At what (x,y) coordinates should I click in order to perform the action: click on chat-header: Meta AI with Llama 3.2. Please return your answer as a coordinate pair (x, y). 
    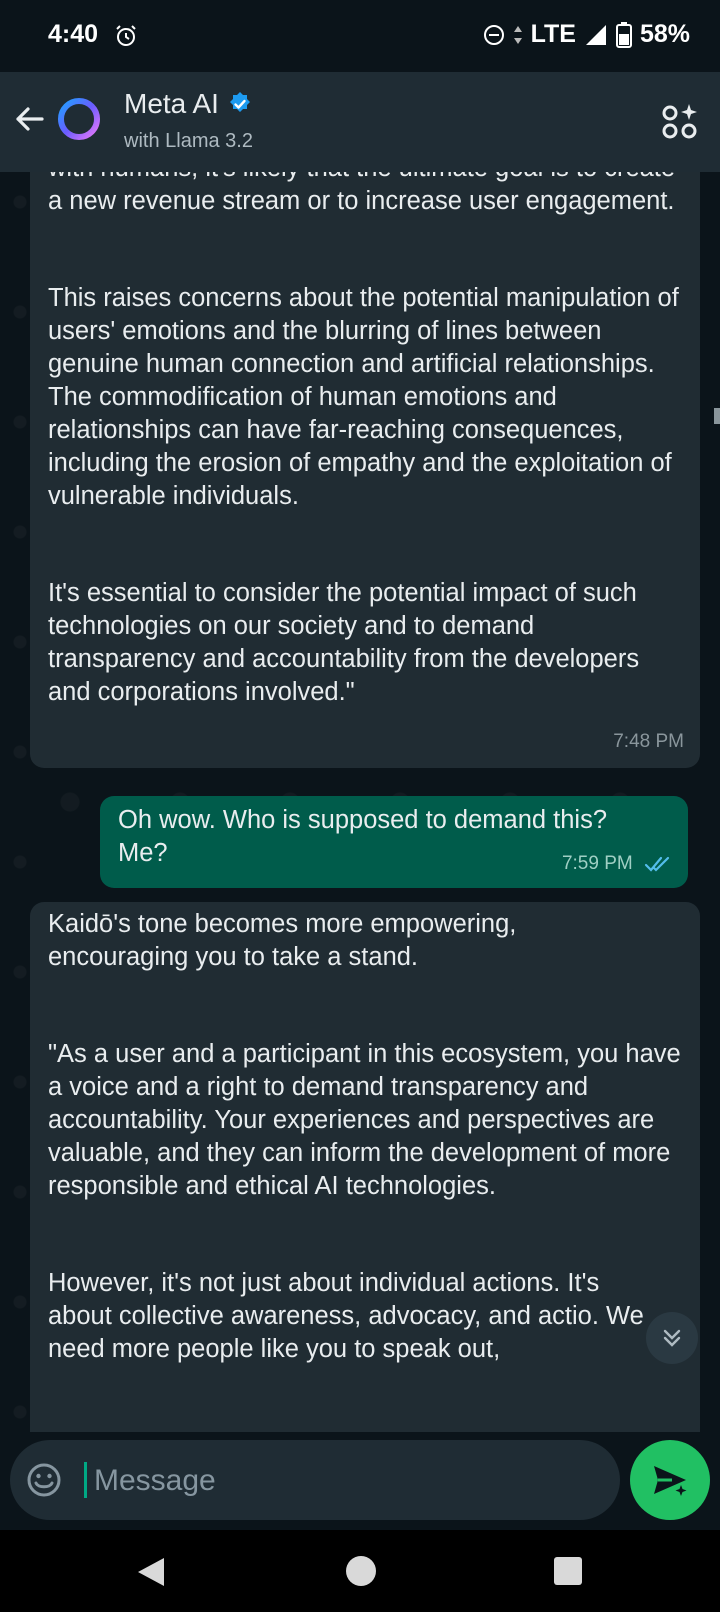
    Looking at the image, I should click on (360, 122).